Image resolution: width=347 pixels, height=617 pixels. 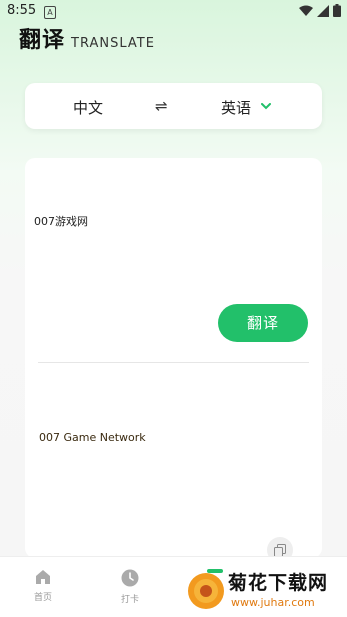 What do you see at coordinates (206, 591) in the screenshot?
I see `flower-logo-icon` at bounding box center [206, 591].